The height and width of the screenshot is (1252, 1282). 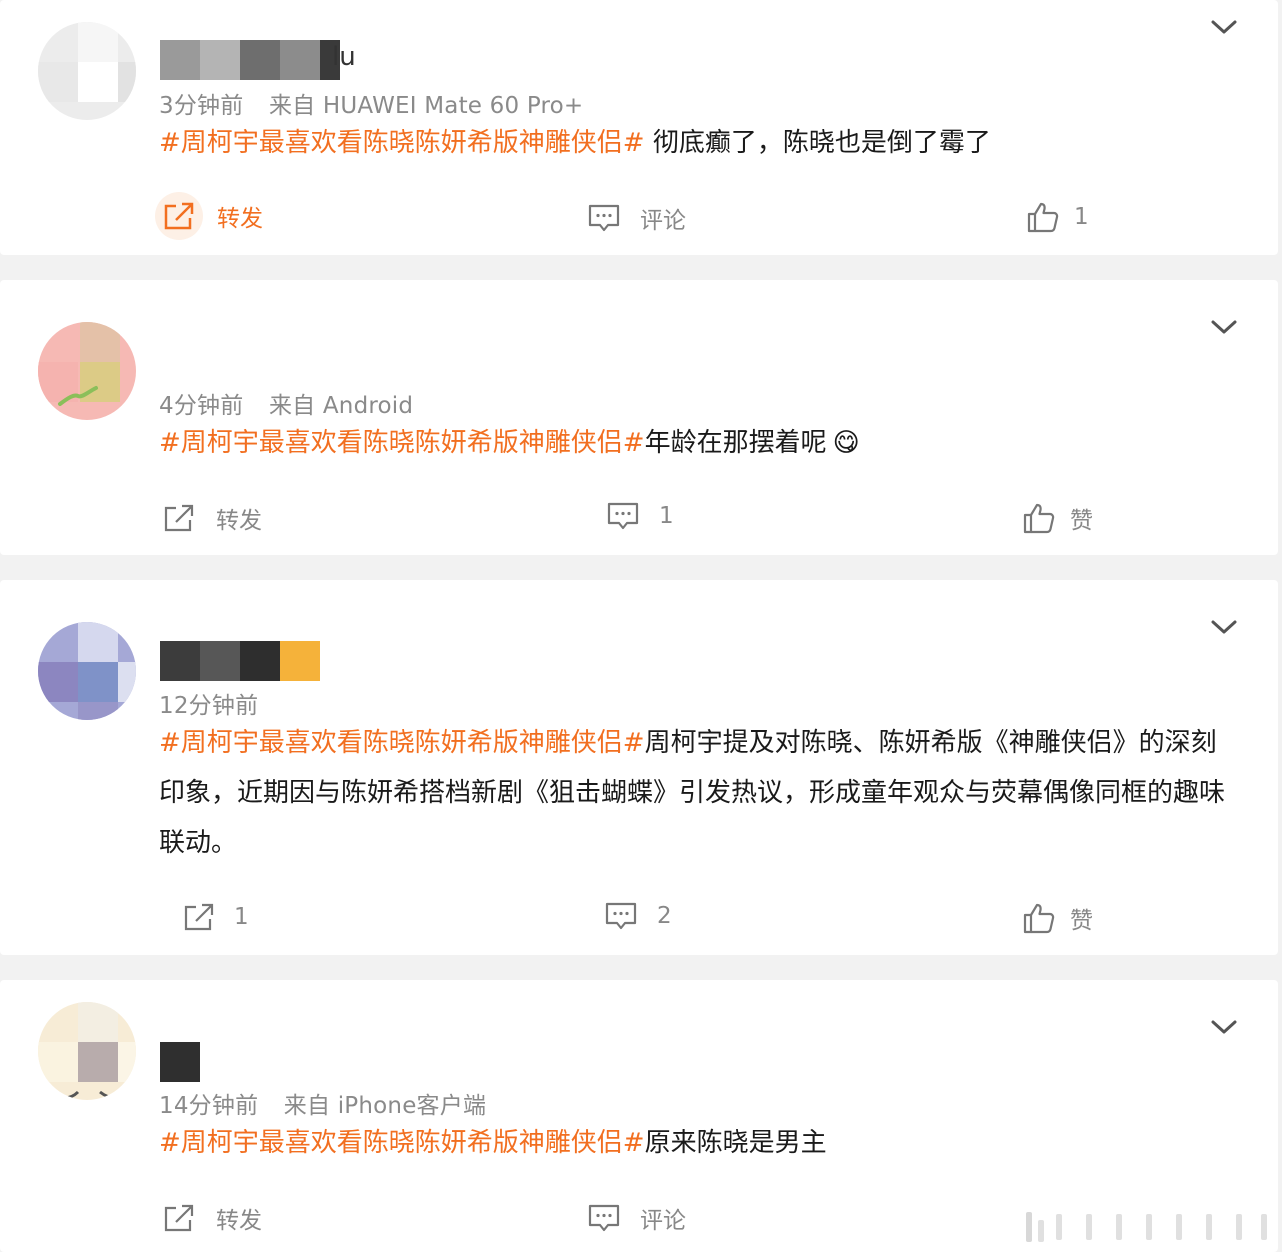 I want to click on comment-meta: 4分钟前 来自 Android, so click(x=286, y=403).